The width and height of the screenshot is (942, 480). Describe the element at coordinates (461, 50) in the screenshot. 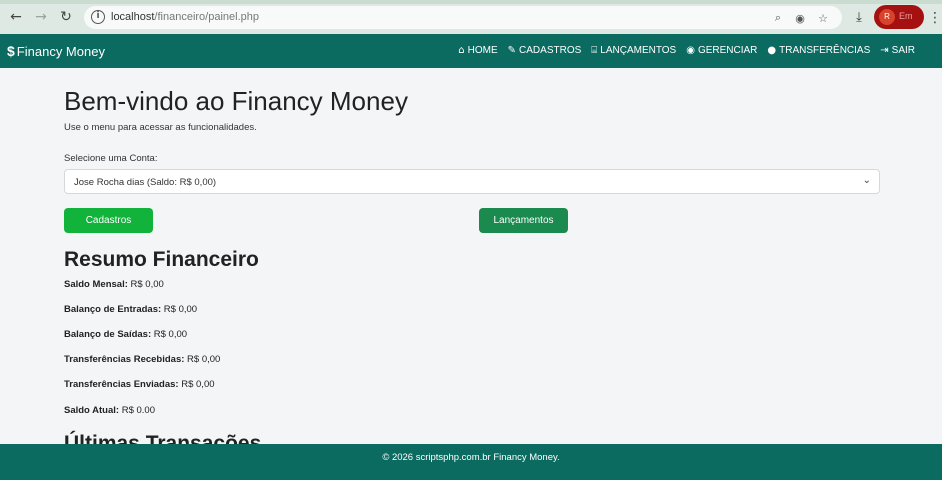

I see `home-icon: ⌂` at that location.